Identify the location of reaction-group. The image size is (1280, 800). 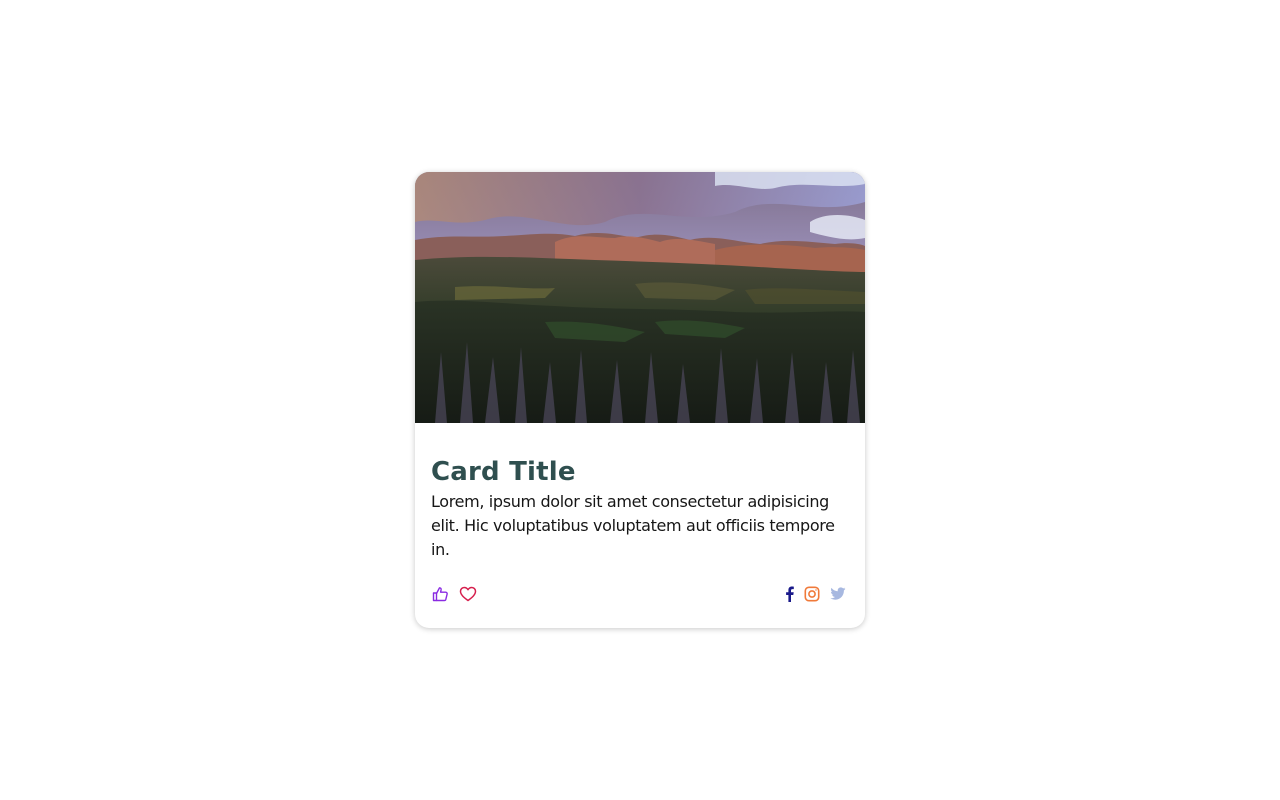
(454, 594).